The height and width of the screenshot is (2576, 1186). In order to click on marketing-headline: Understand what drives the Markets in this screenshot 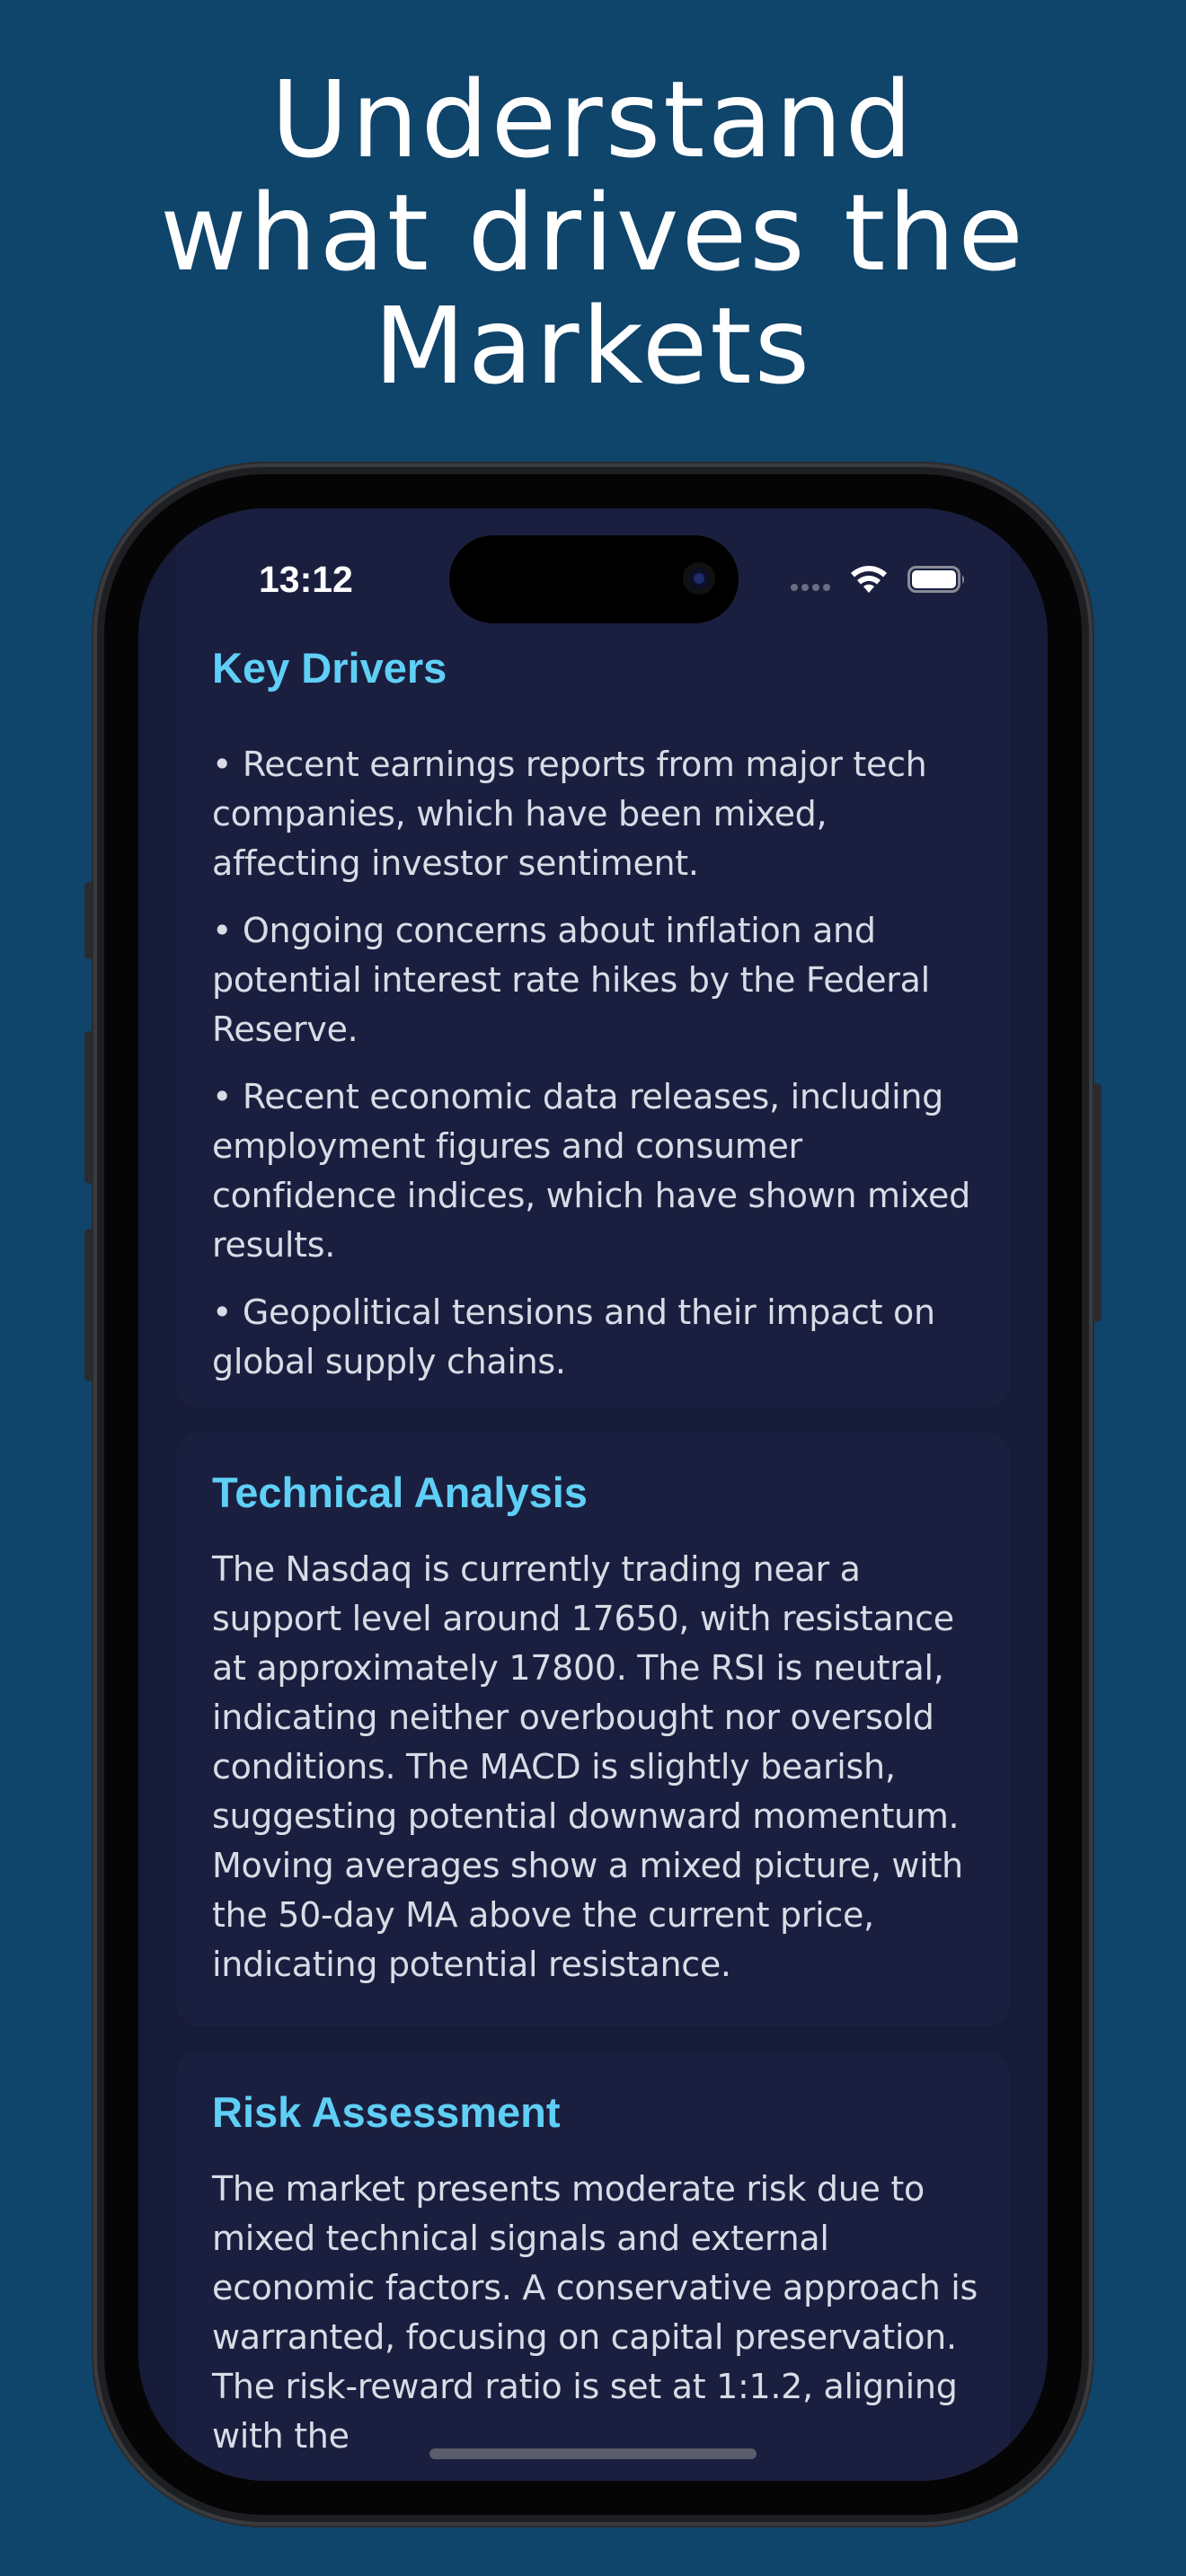, I will do `click(593, 233)`.